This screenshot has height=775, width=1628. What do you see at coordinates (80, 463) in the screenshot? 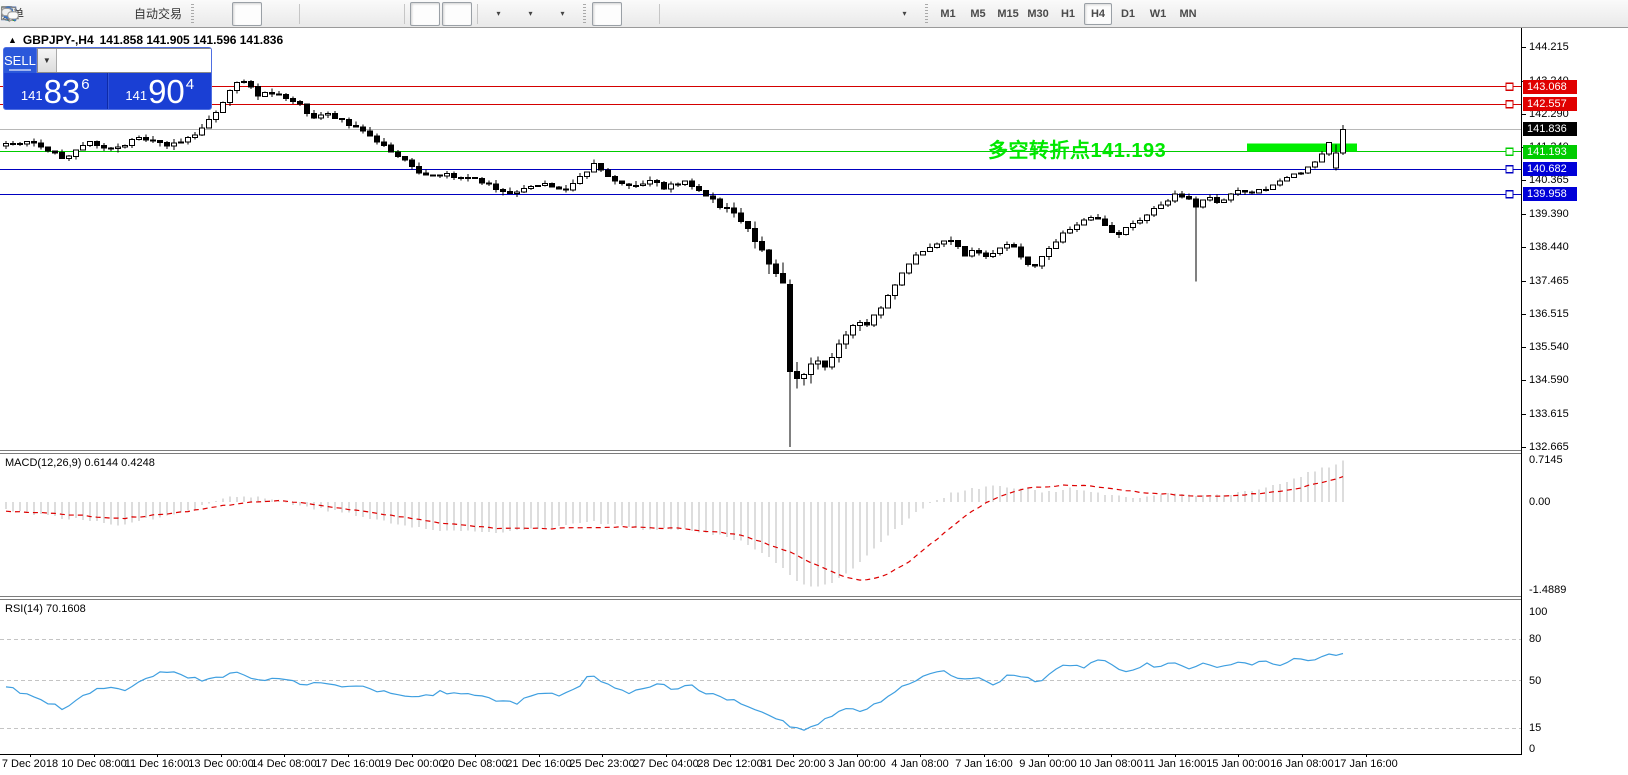
I see `macd-label: MACD(12,26,9) 0.6144 0.4248` at bounding box center [80, 463].